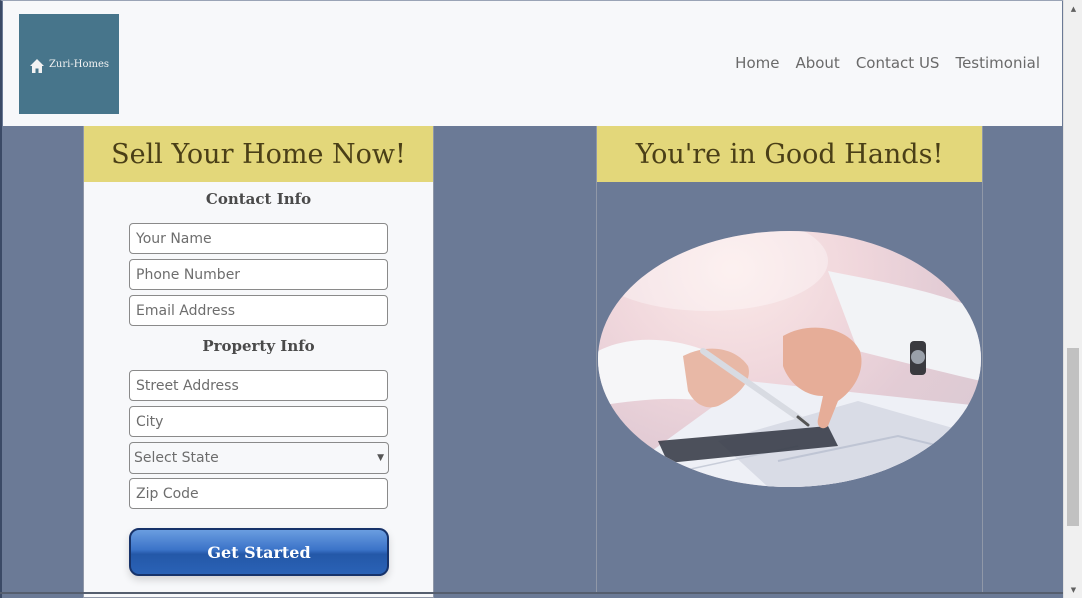  I want to click on form-panel-heading: Sell Your Home Now!, so click(258, 154).